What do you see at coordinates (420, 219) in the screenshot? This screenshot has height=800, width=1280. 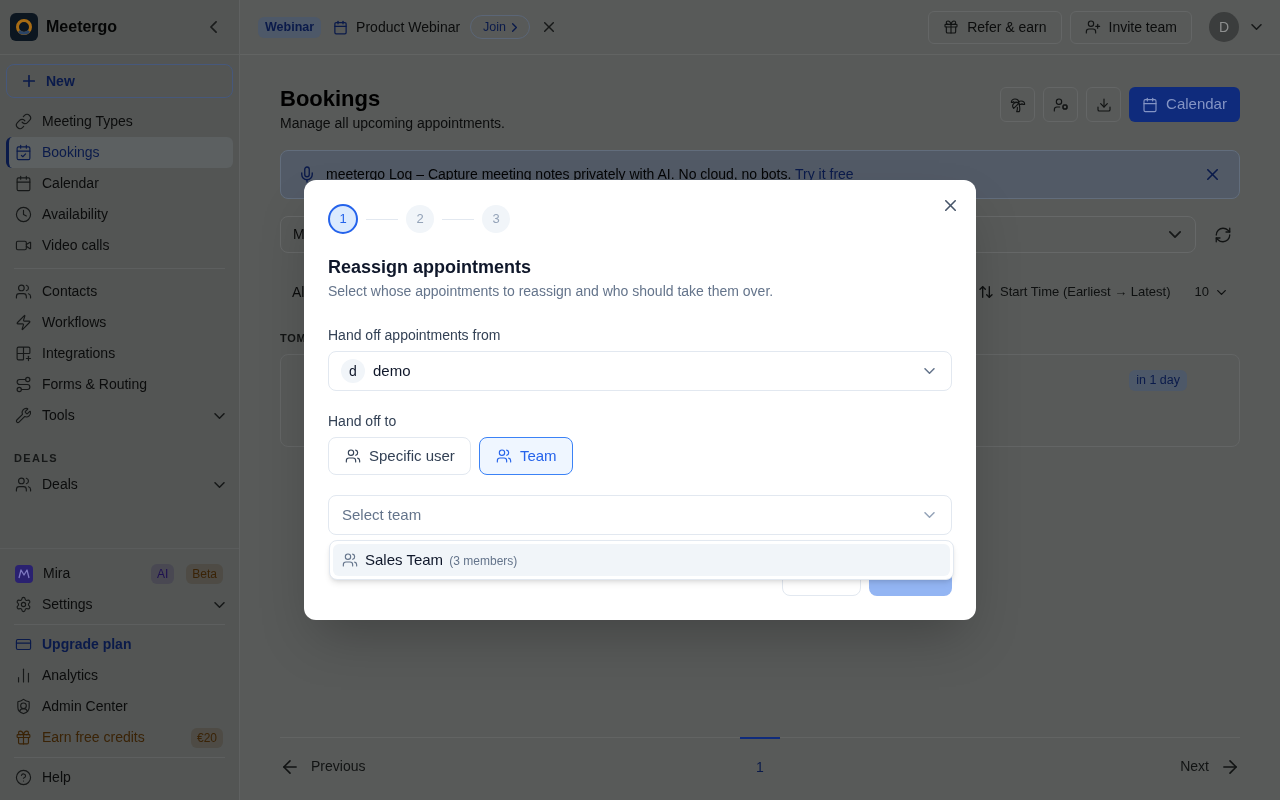 I see `step-indicator: 2` at bounding box center [420, 219].